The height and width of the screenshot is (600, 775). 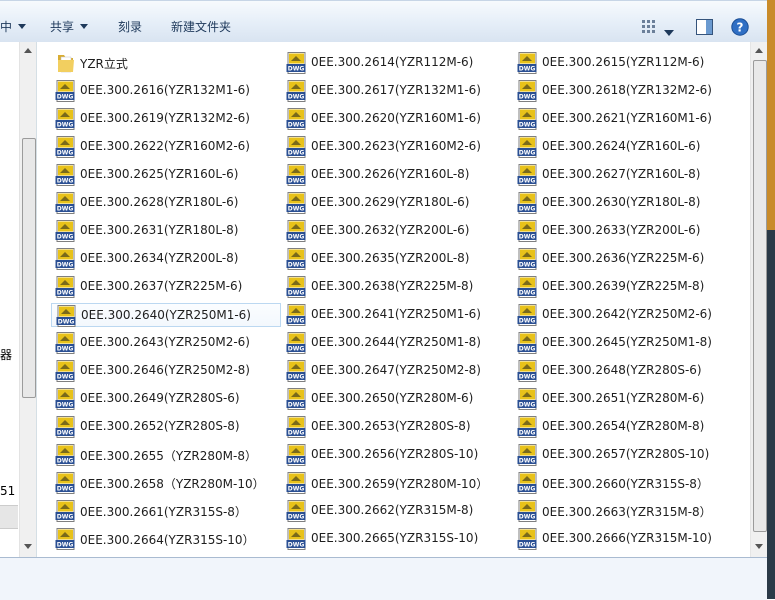 What do you see at coordinates (166, 371) in the screenshot?
I see `file-item: DWG 0EE.300.2646(YZR250M2-8)` at bounding box center [166, 371].